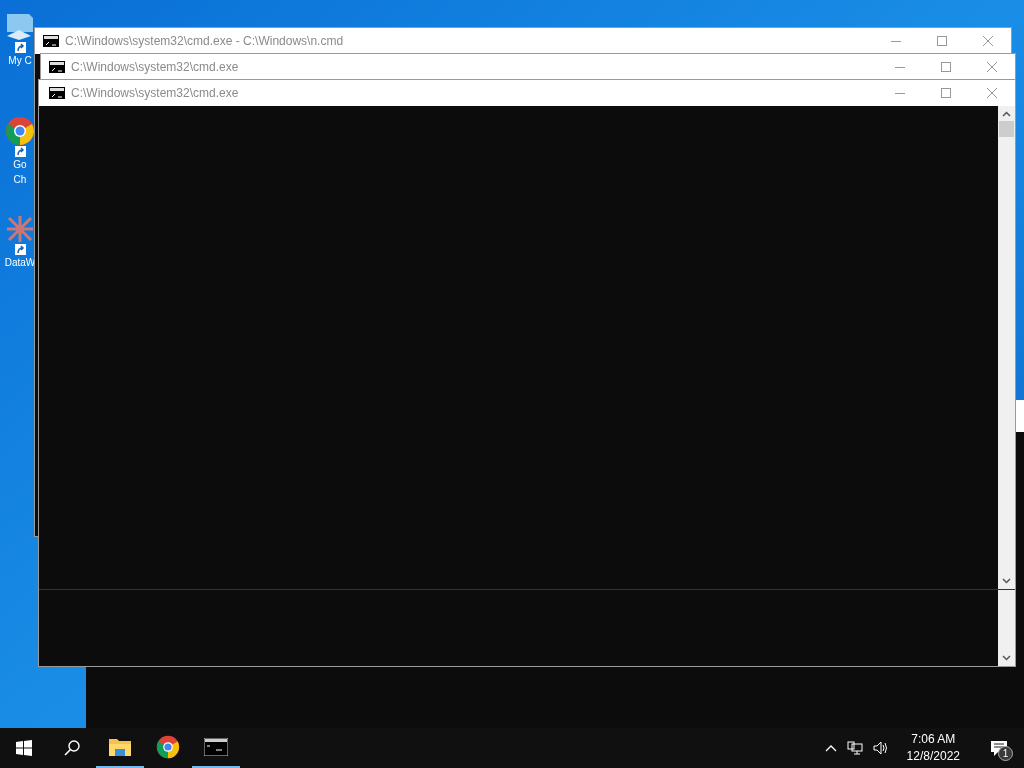 This screenshot has width=1024, height=768. Describe the element at coordinates (20, 61) in the screenshot. I see `icon-label: My C` at that location.